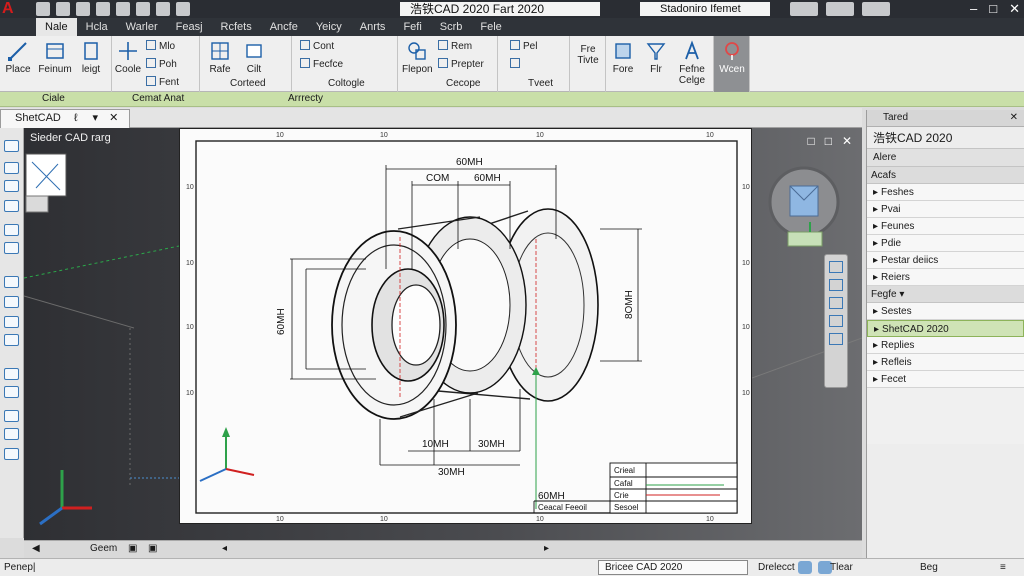 This screenshot has height=576, width=1024. I want to click on rafe-button: Rafe, so click(220, 57).